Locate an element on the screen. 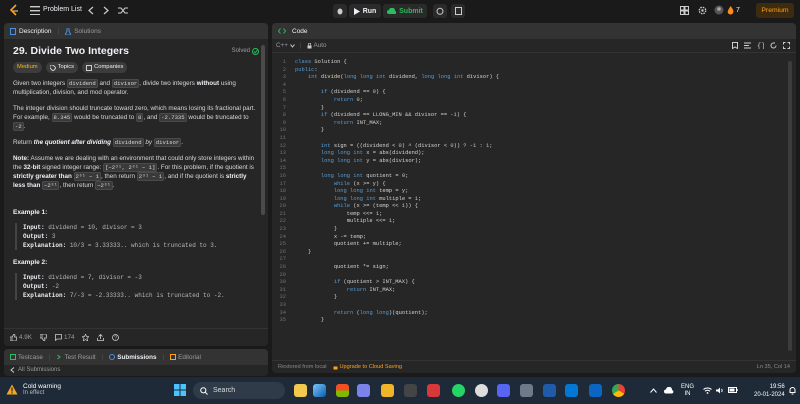  code-line: 2 public: is located at coordinates (534, 71).